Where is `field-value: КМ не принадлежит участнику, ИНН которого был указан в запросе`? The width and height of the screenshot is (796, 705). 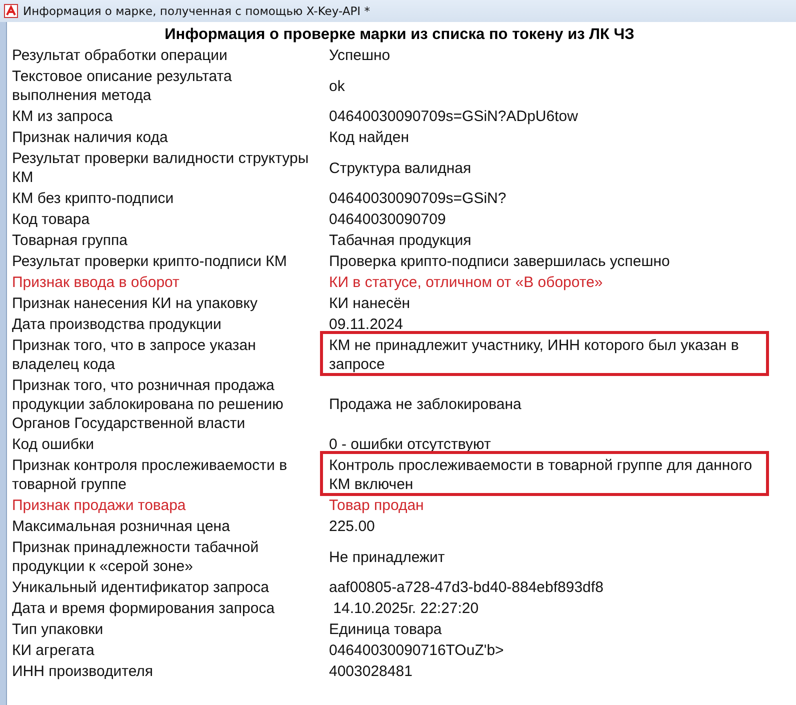 field-value: КМ не принадлежит участнику, ИНН которого был указан в запросе is located at coordinates (534, 355).